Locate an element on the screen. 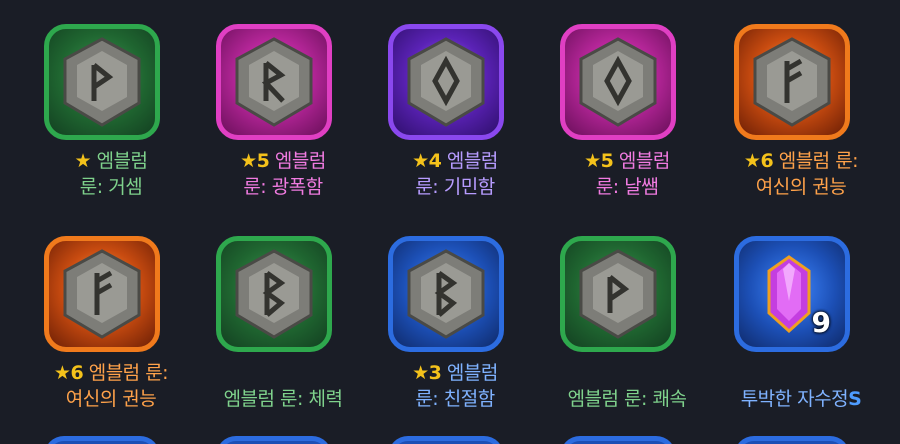  item-slot: 엠블럼 룬: 쾌속 is located at coordinates (602, 317).